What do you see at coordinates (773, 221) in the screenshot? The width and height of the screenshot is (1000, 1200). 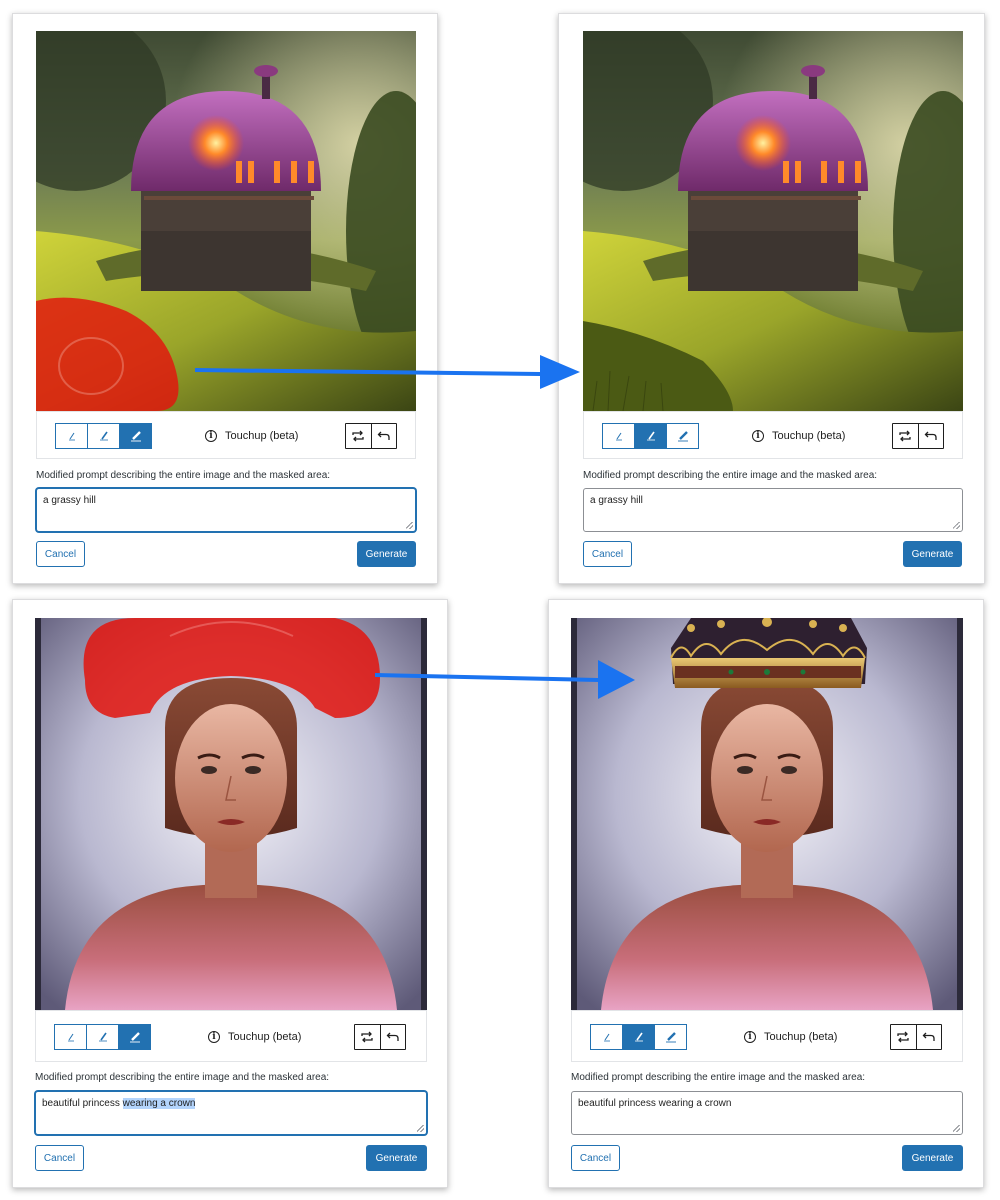 I see `house-image-result` at bounding box center [773, 221].